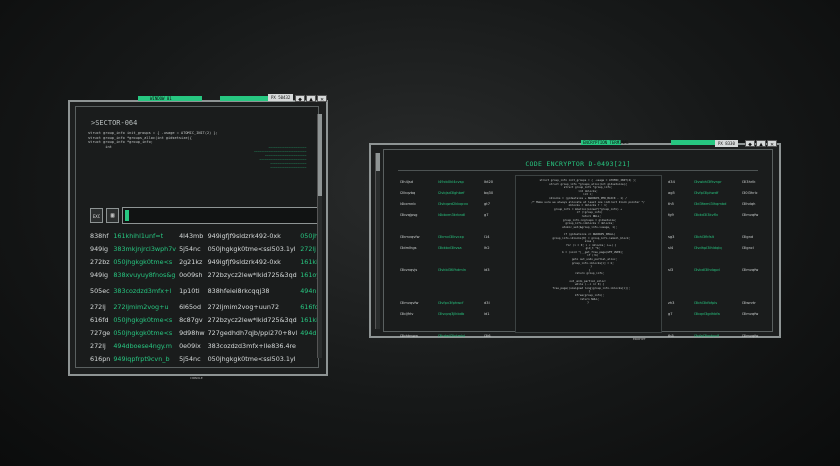  What do you see at coordinates (142, 290) in the screenshot?
I see `table-cell: 383cozdzd3mfx+l` at bounding box center [142, 290].